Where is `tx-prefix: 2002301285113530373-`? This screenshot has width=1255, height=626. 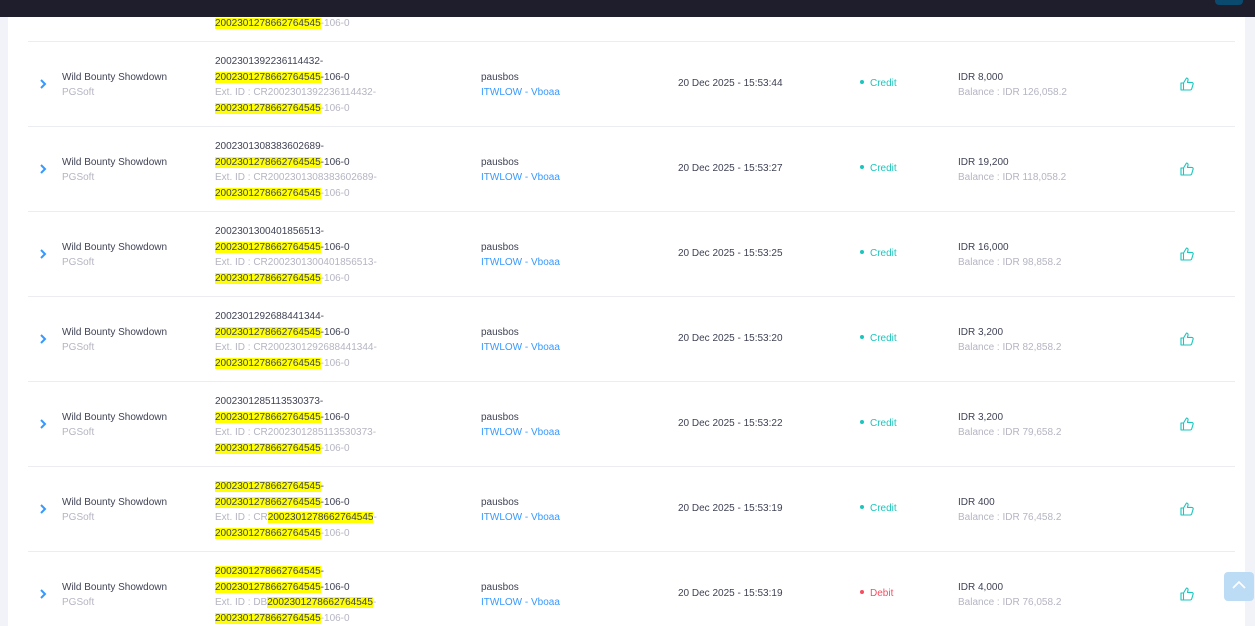
tx-prefix: 2002301285113530373- is located at coordinates (269, 401).